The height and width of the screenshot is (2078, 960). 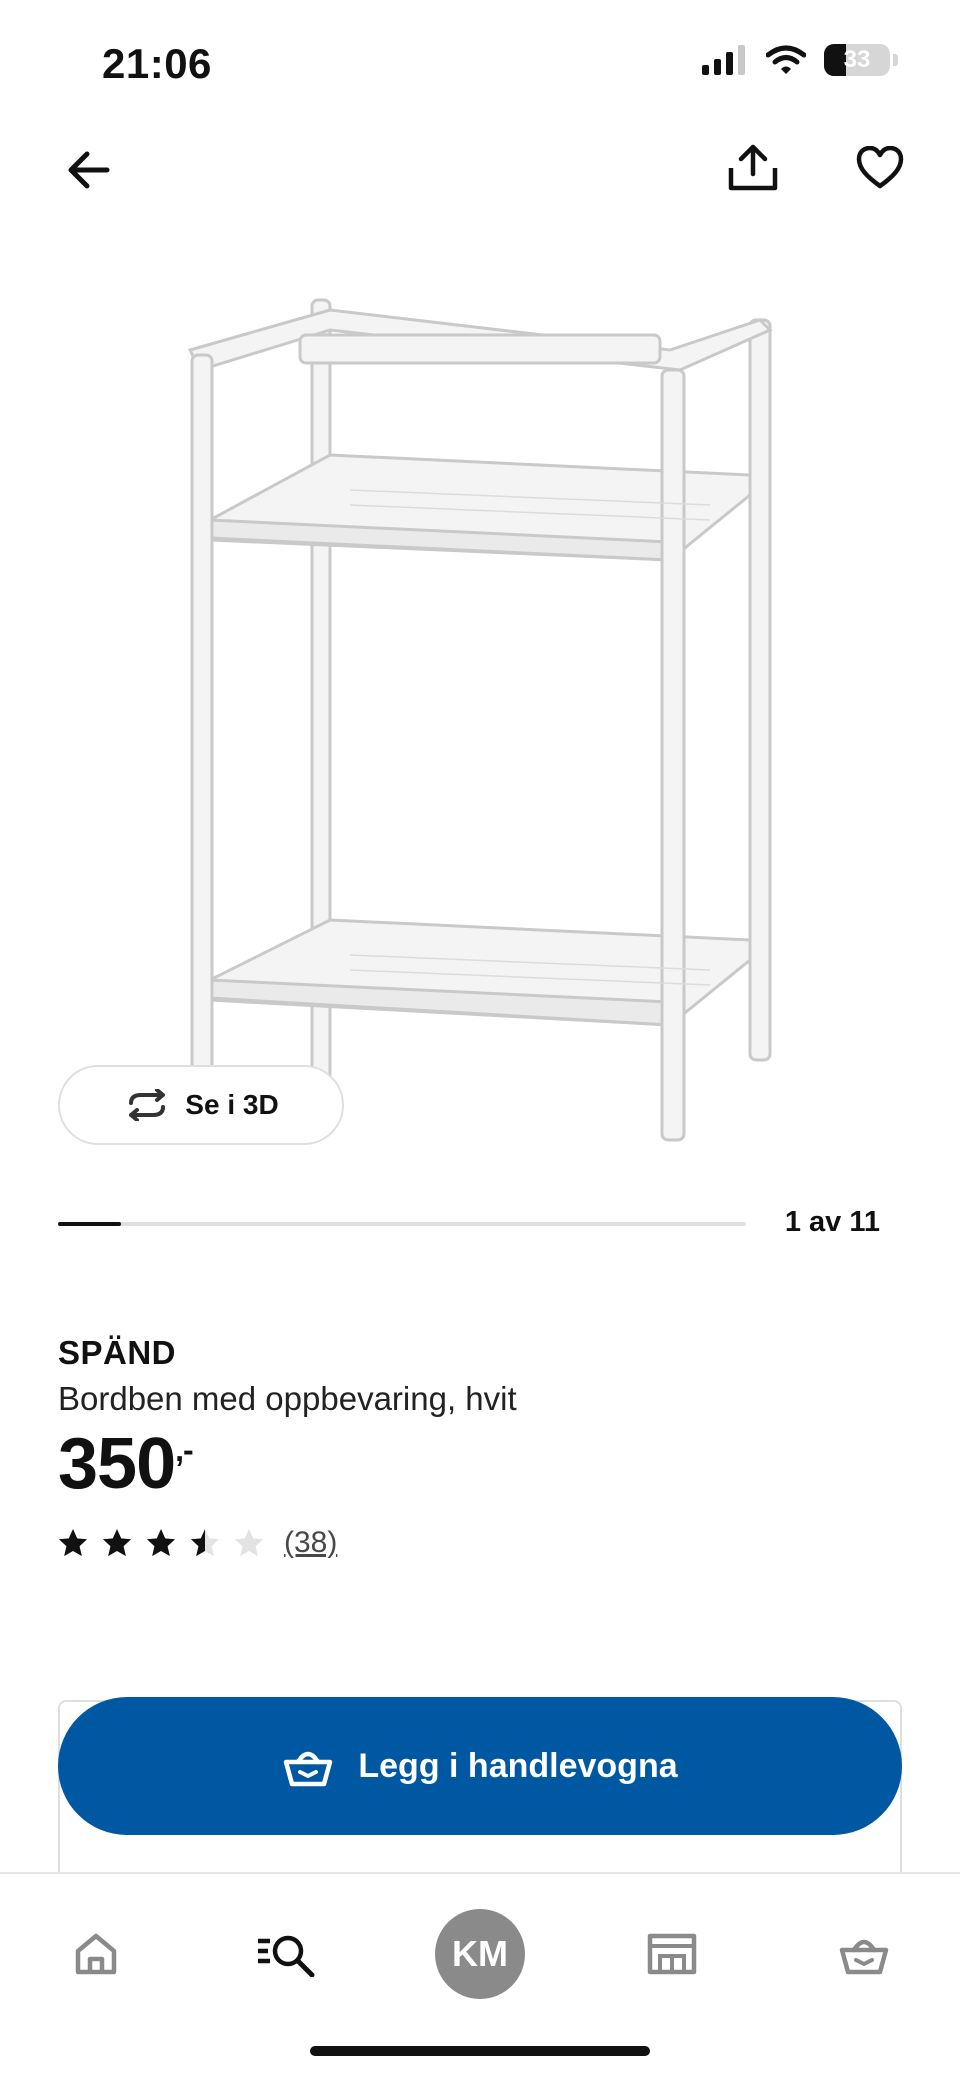 I want to click on status-time: 21:06, so click(x=157, y=63).